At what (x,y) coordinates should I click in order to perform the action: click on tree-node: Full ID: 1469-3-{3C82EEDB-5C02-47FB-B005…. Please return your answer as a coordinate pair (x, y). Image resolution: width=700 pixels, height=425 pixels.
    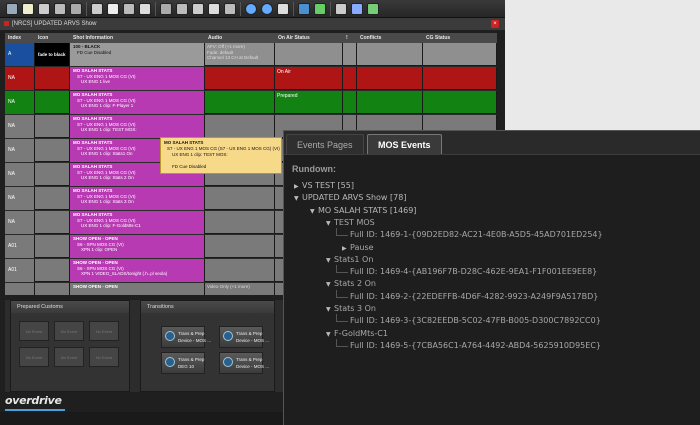
    Looking at the image, I should click on (471, 321).